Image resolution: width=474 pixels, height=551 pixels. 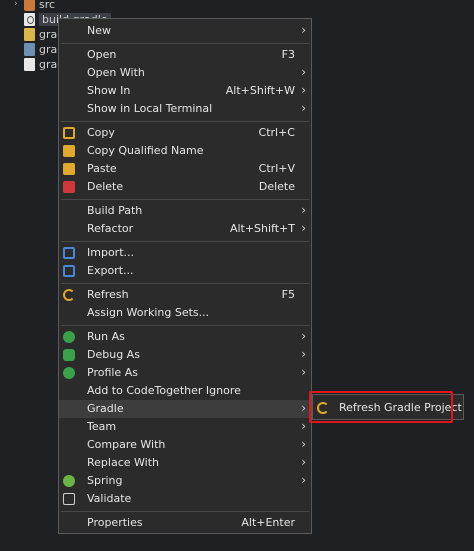 I want to click on menu-item-add-to-codetogether-ignore: Add to CodeTogether Ignore, so click(x=185, y=391).